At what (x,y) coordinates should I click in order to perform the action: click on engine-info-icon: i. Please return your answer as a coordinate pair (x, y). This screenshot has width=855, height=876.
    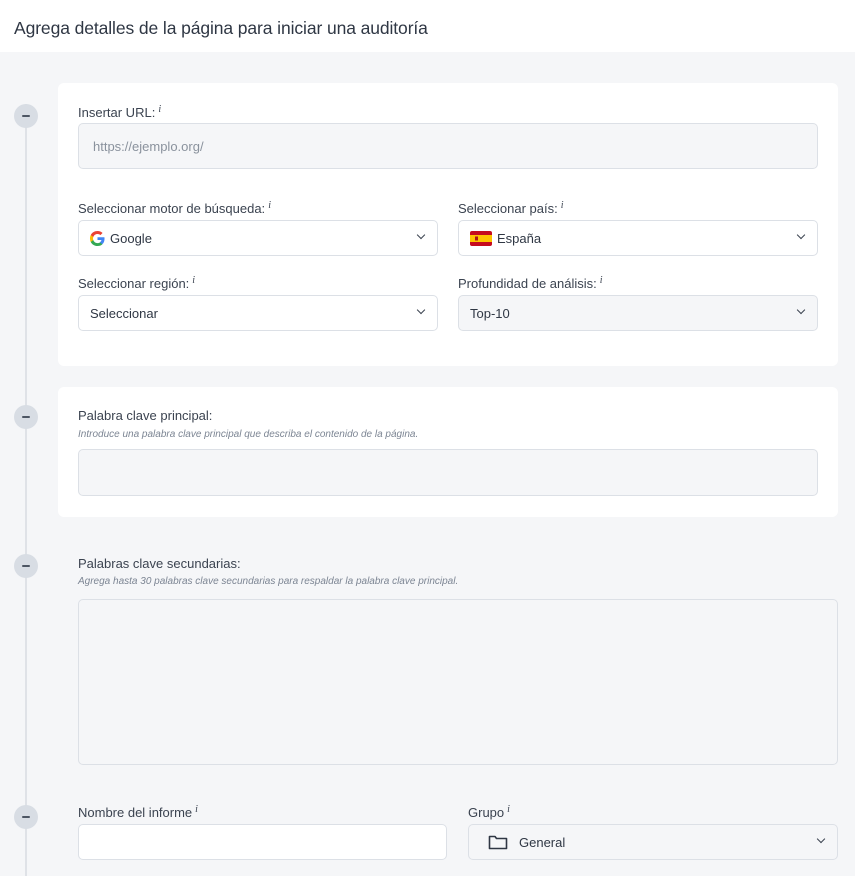
    Looking at the image, I should click on (269, 205).